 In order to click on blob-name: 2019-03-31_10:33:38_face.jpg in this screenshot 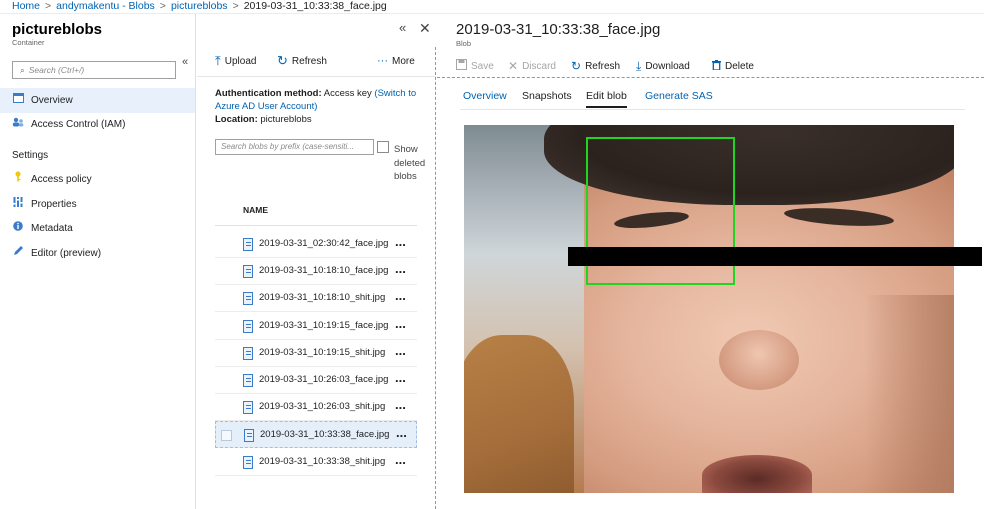, I will do `click(324, 434)`.